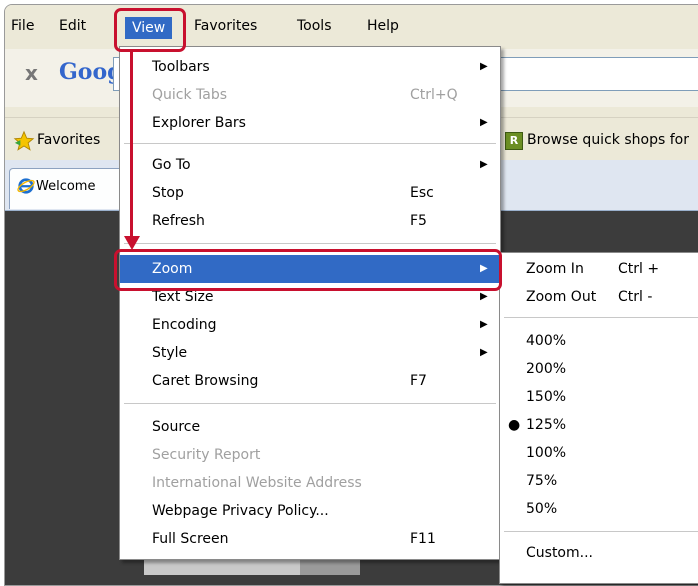  What do you see at coordinates (514, 141) in the screenshot?
I see `shop-icon: R` at bounding box center [514, 141].